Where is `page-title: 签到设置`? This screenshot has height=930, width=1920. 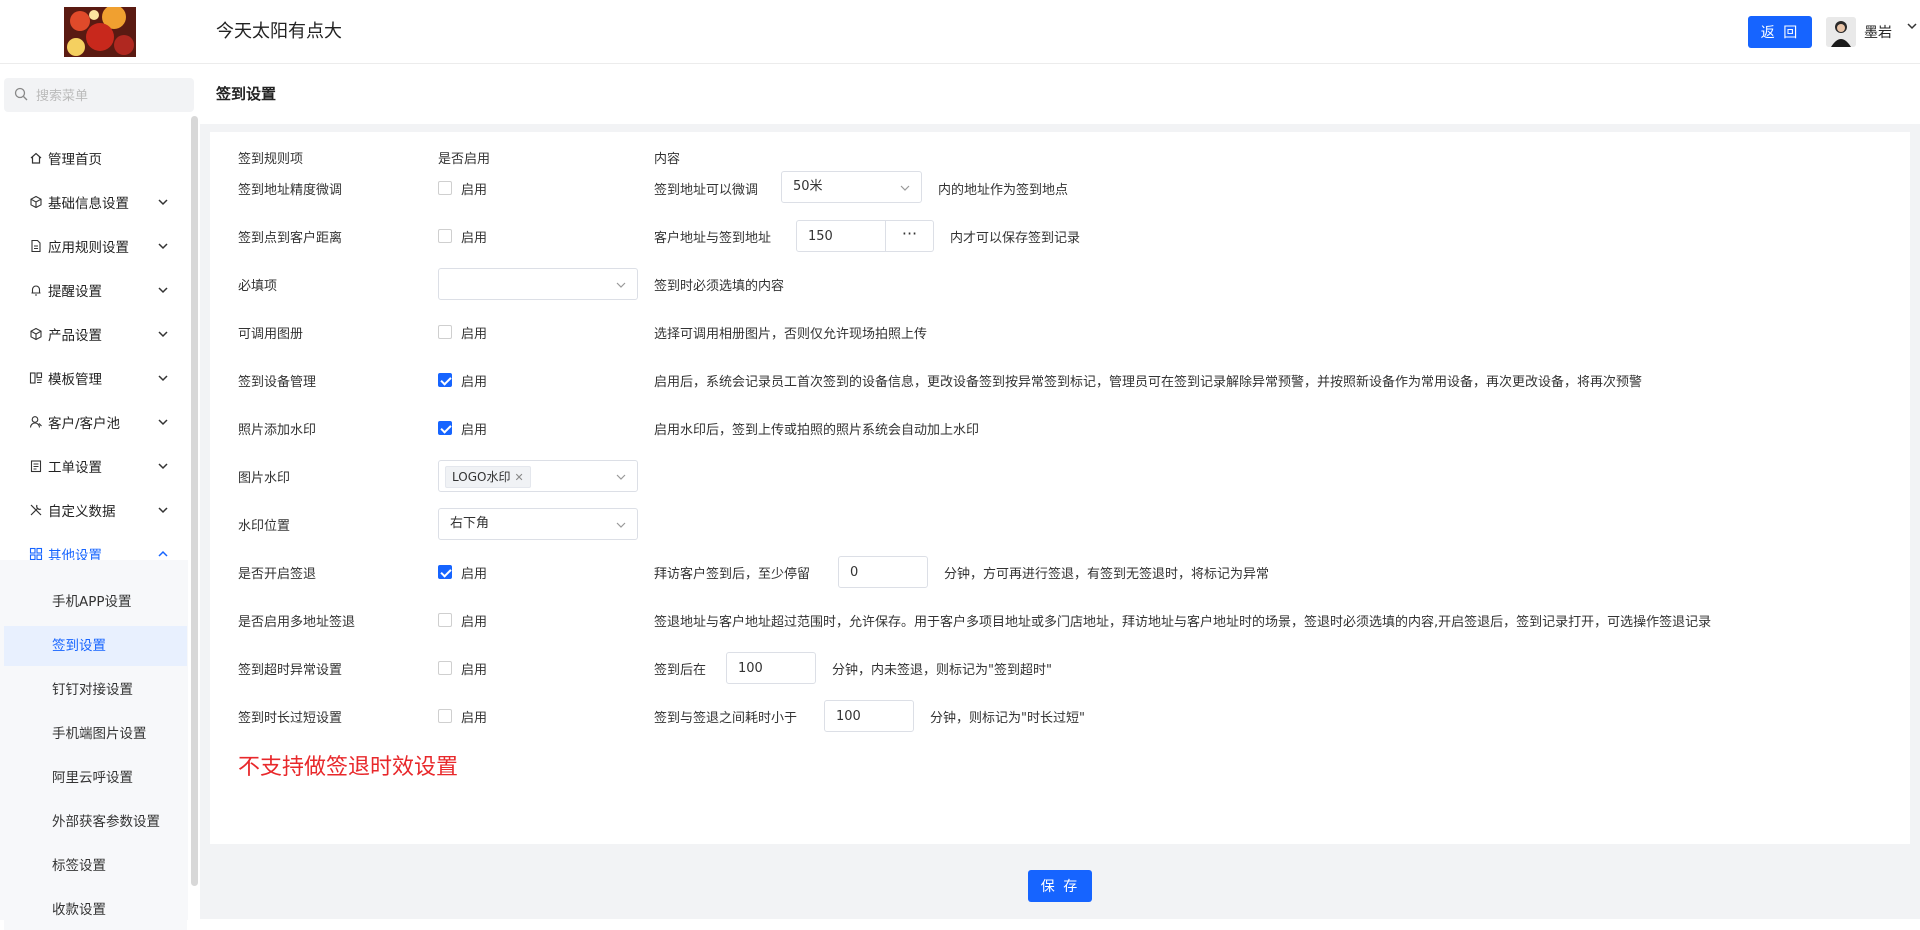
page-title: 签到设置 is located at coordinates (246, 94).